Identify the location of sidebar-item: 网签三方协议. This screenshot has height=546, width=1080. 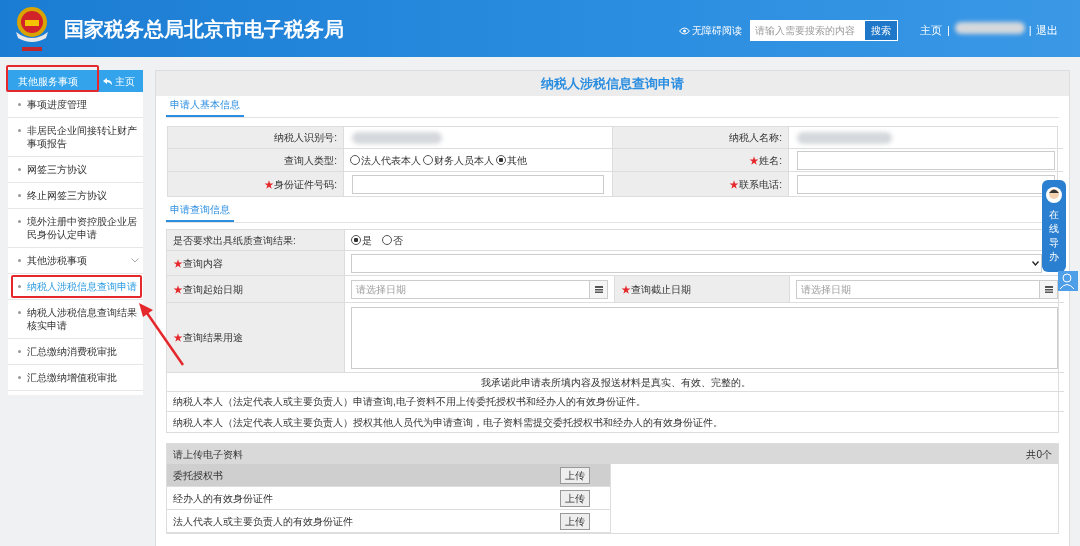
(75, 170).